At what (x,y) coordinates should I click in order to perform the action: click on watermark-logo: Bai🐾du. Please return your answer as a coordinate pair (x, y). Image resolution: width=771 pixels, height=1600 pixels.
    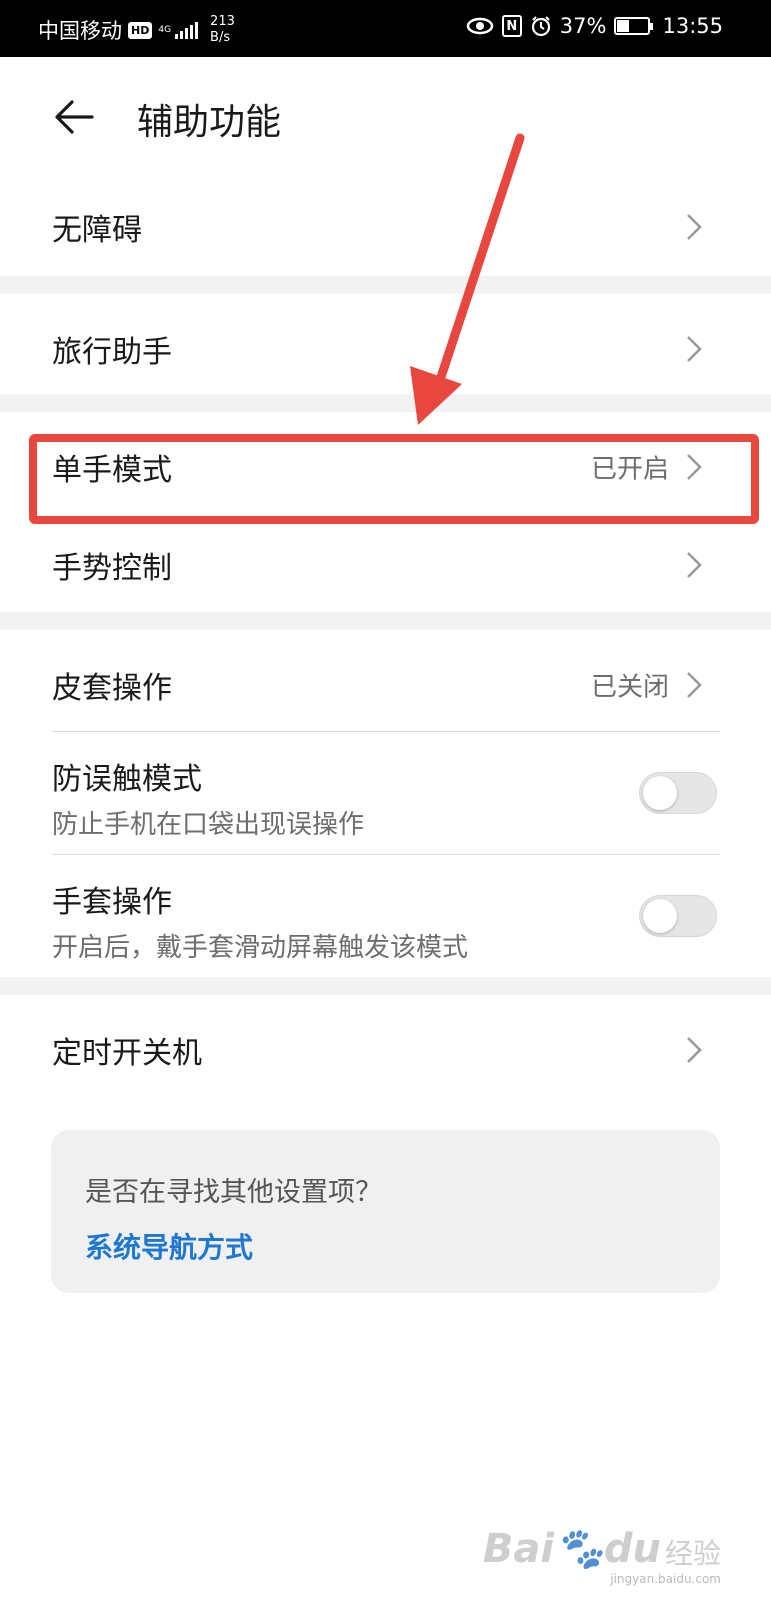
    Looking at the image, I should click on (571, 1549).